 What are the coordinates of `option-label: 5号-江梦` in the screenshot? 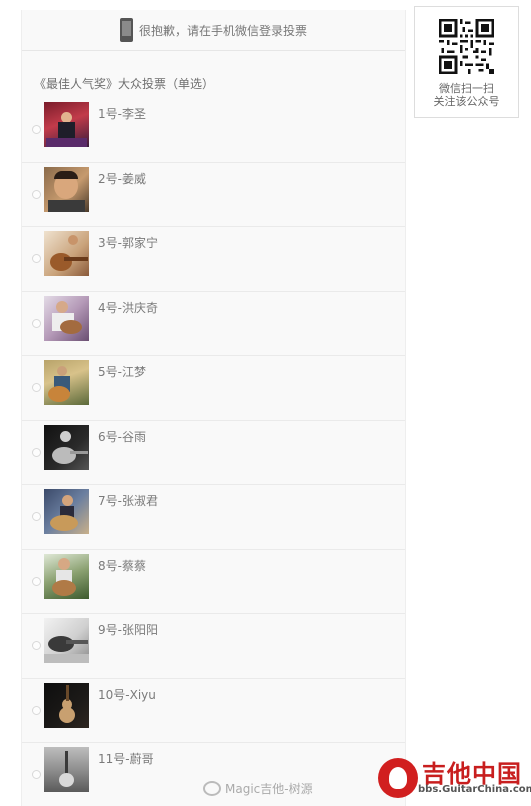 It's located at (122, 372).